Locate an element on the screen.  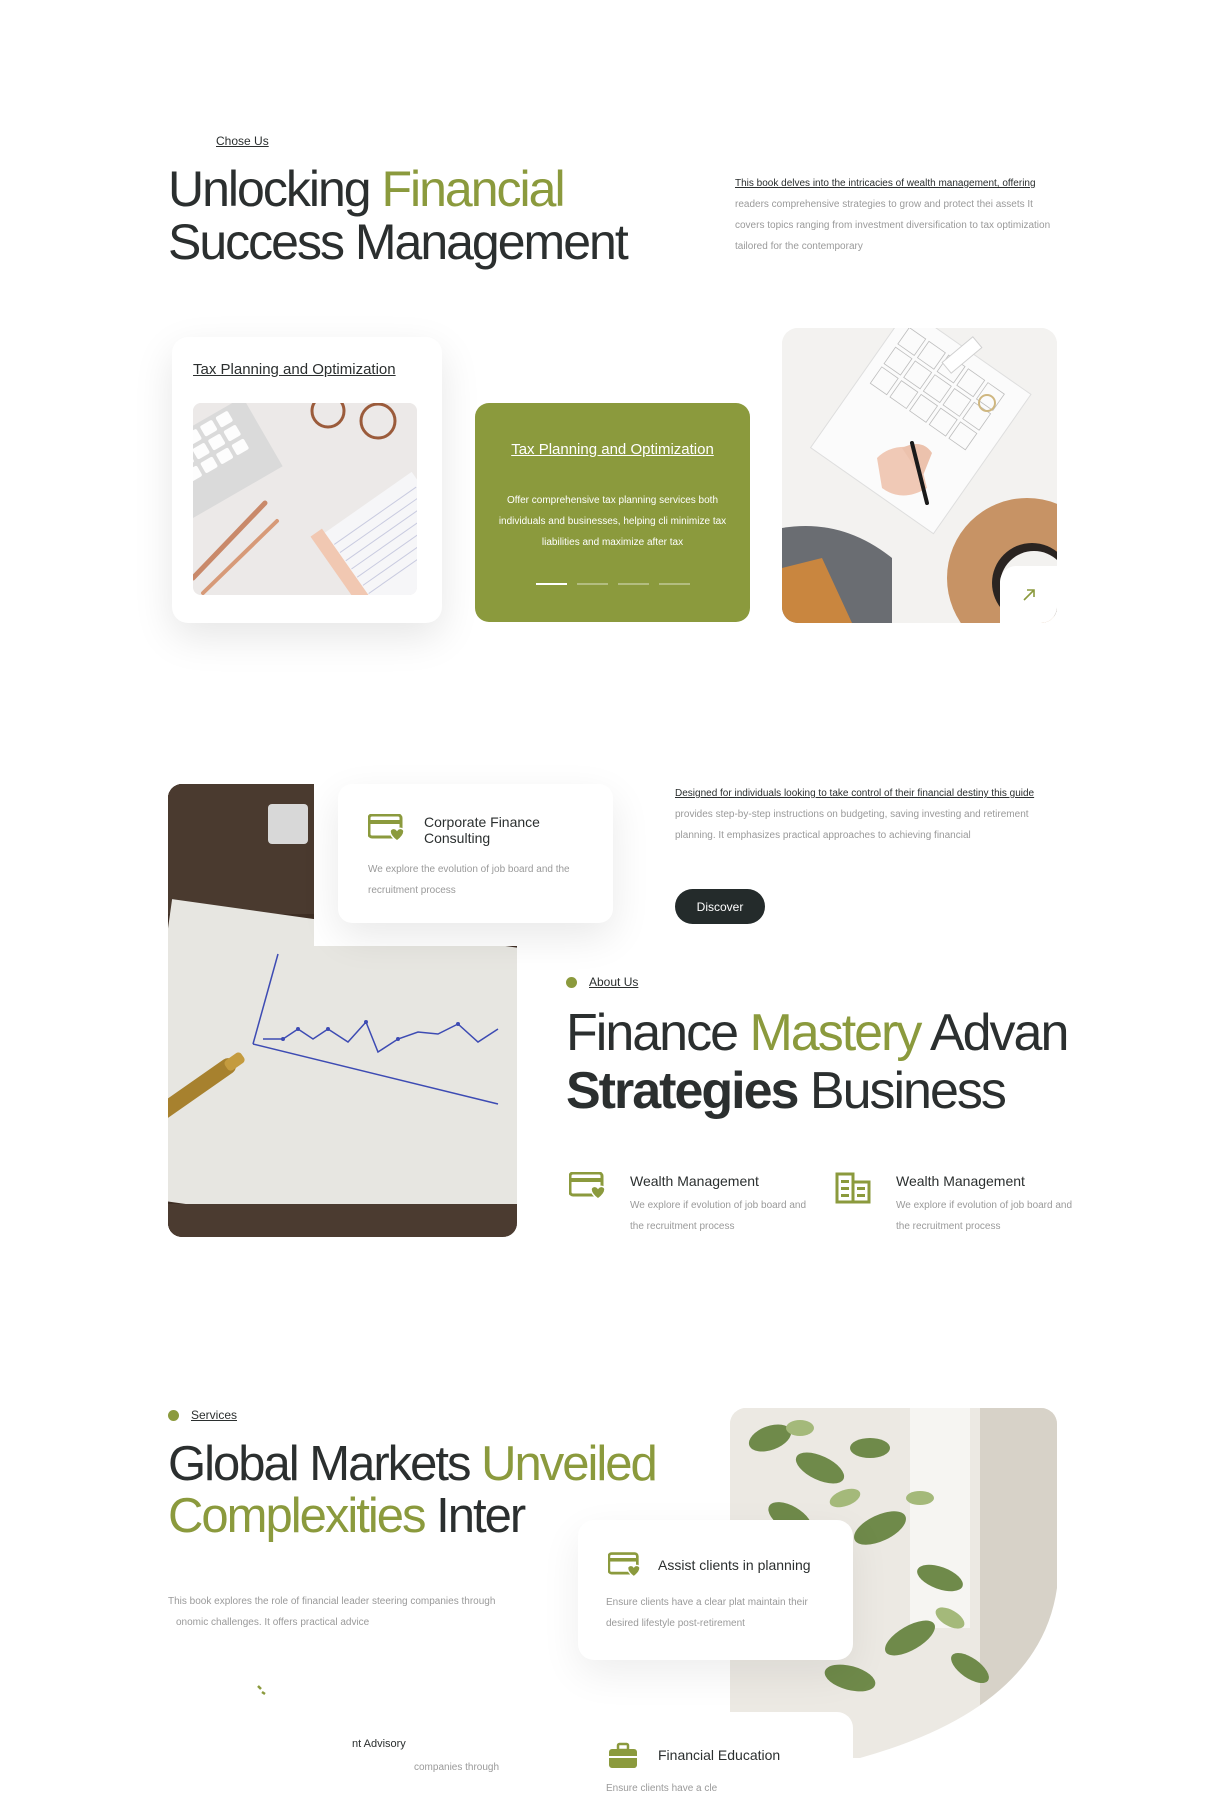
heading-text: Advan is located at coordinates (994, 1033).